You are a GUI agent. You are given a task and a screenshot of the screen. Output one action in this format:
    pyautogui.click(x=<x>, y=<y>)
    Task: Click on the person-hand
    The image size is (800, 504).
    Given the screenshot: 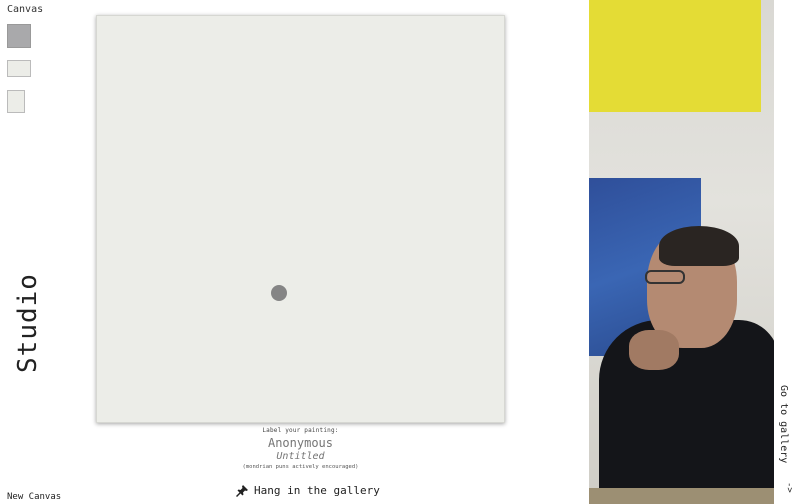 What is the action you would take?
    pyautogui.click(x=654, y=350)
    